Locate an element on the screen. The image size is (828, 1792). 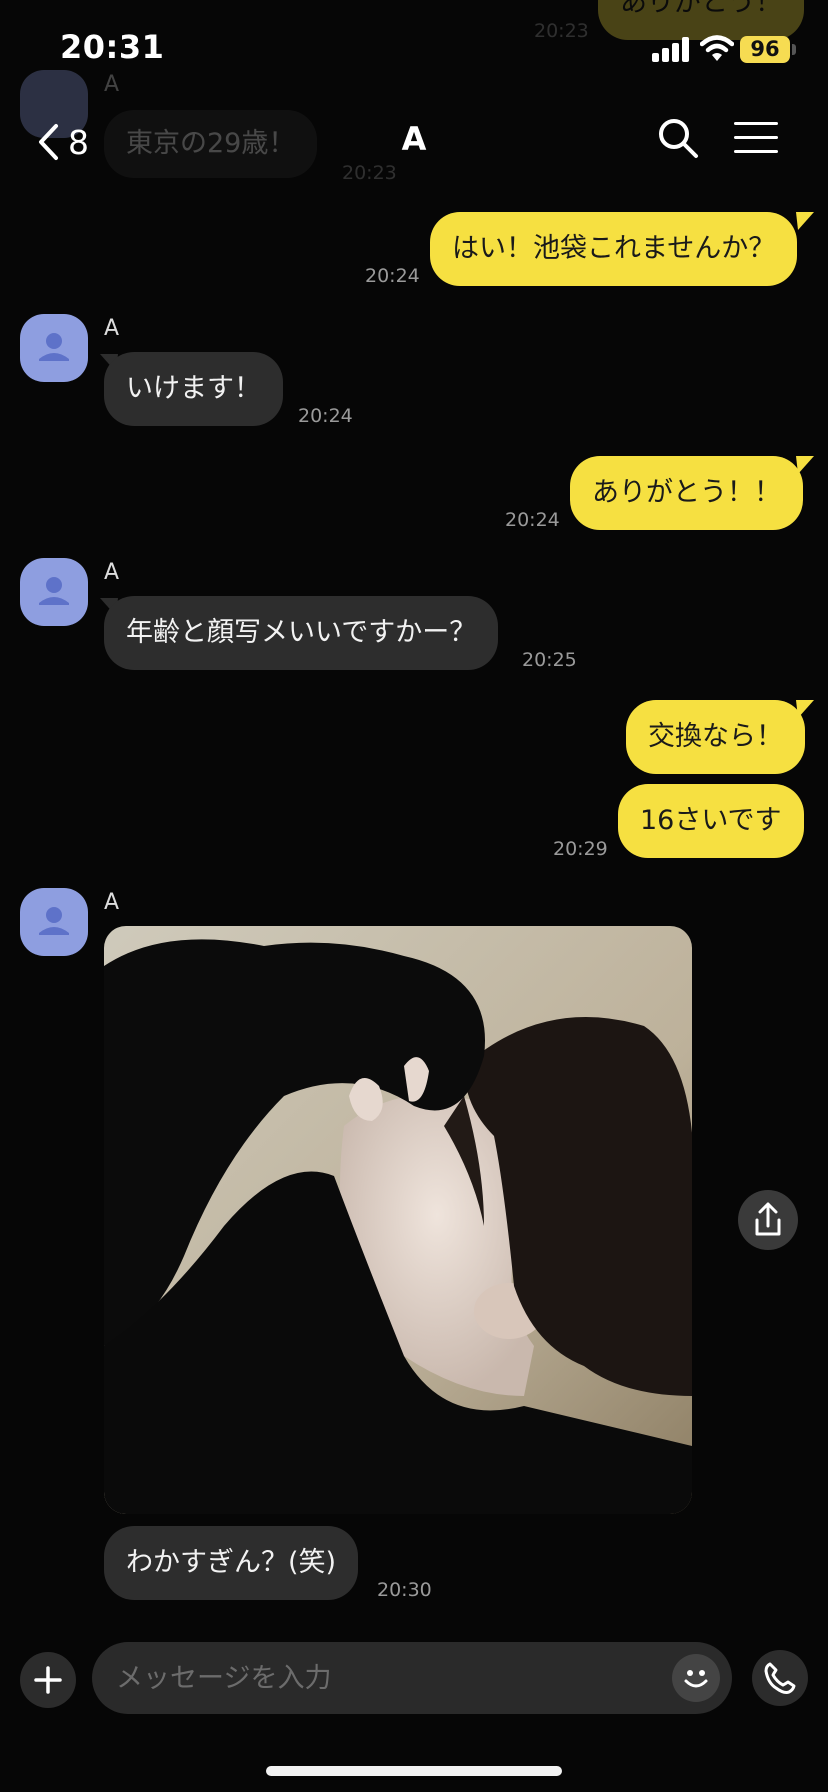
message-time: 20:30 is located at coordinates (404, 1590).